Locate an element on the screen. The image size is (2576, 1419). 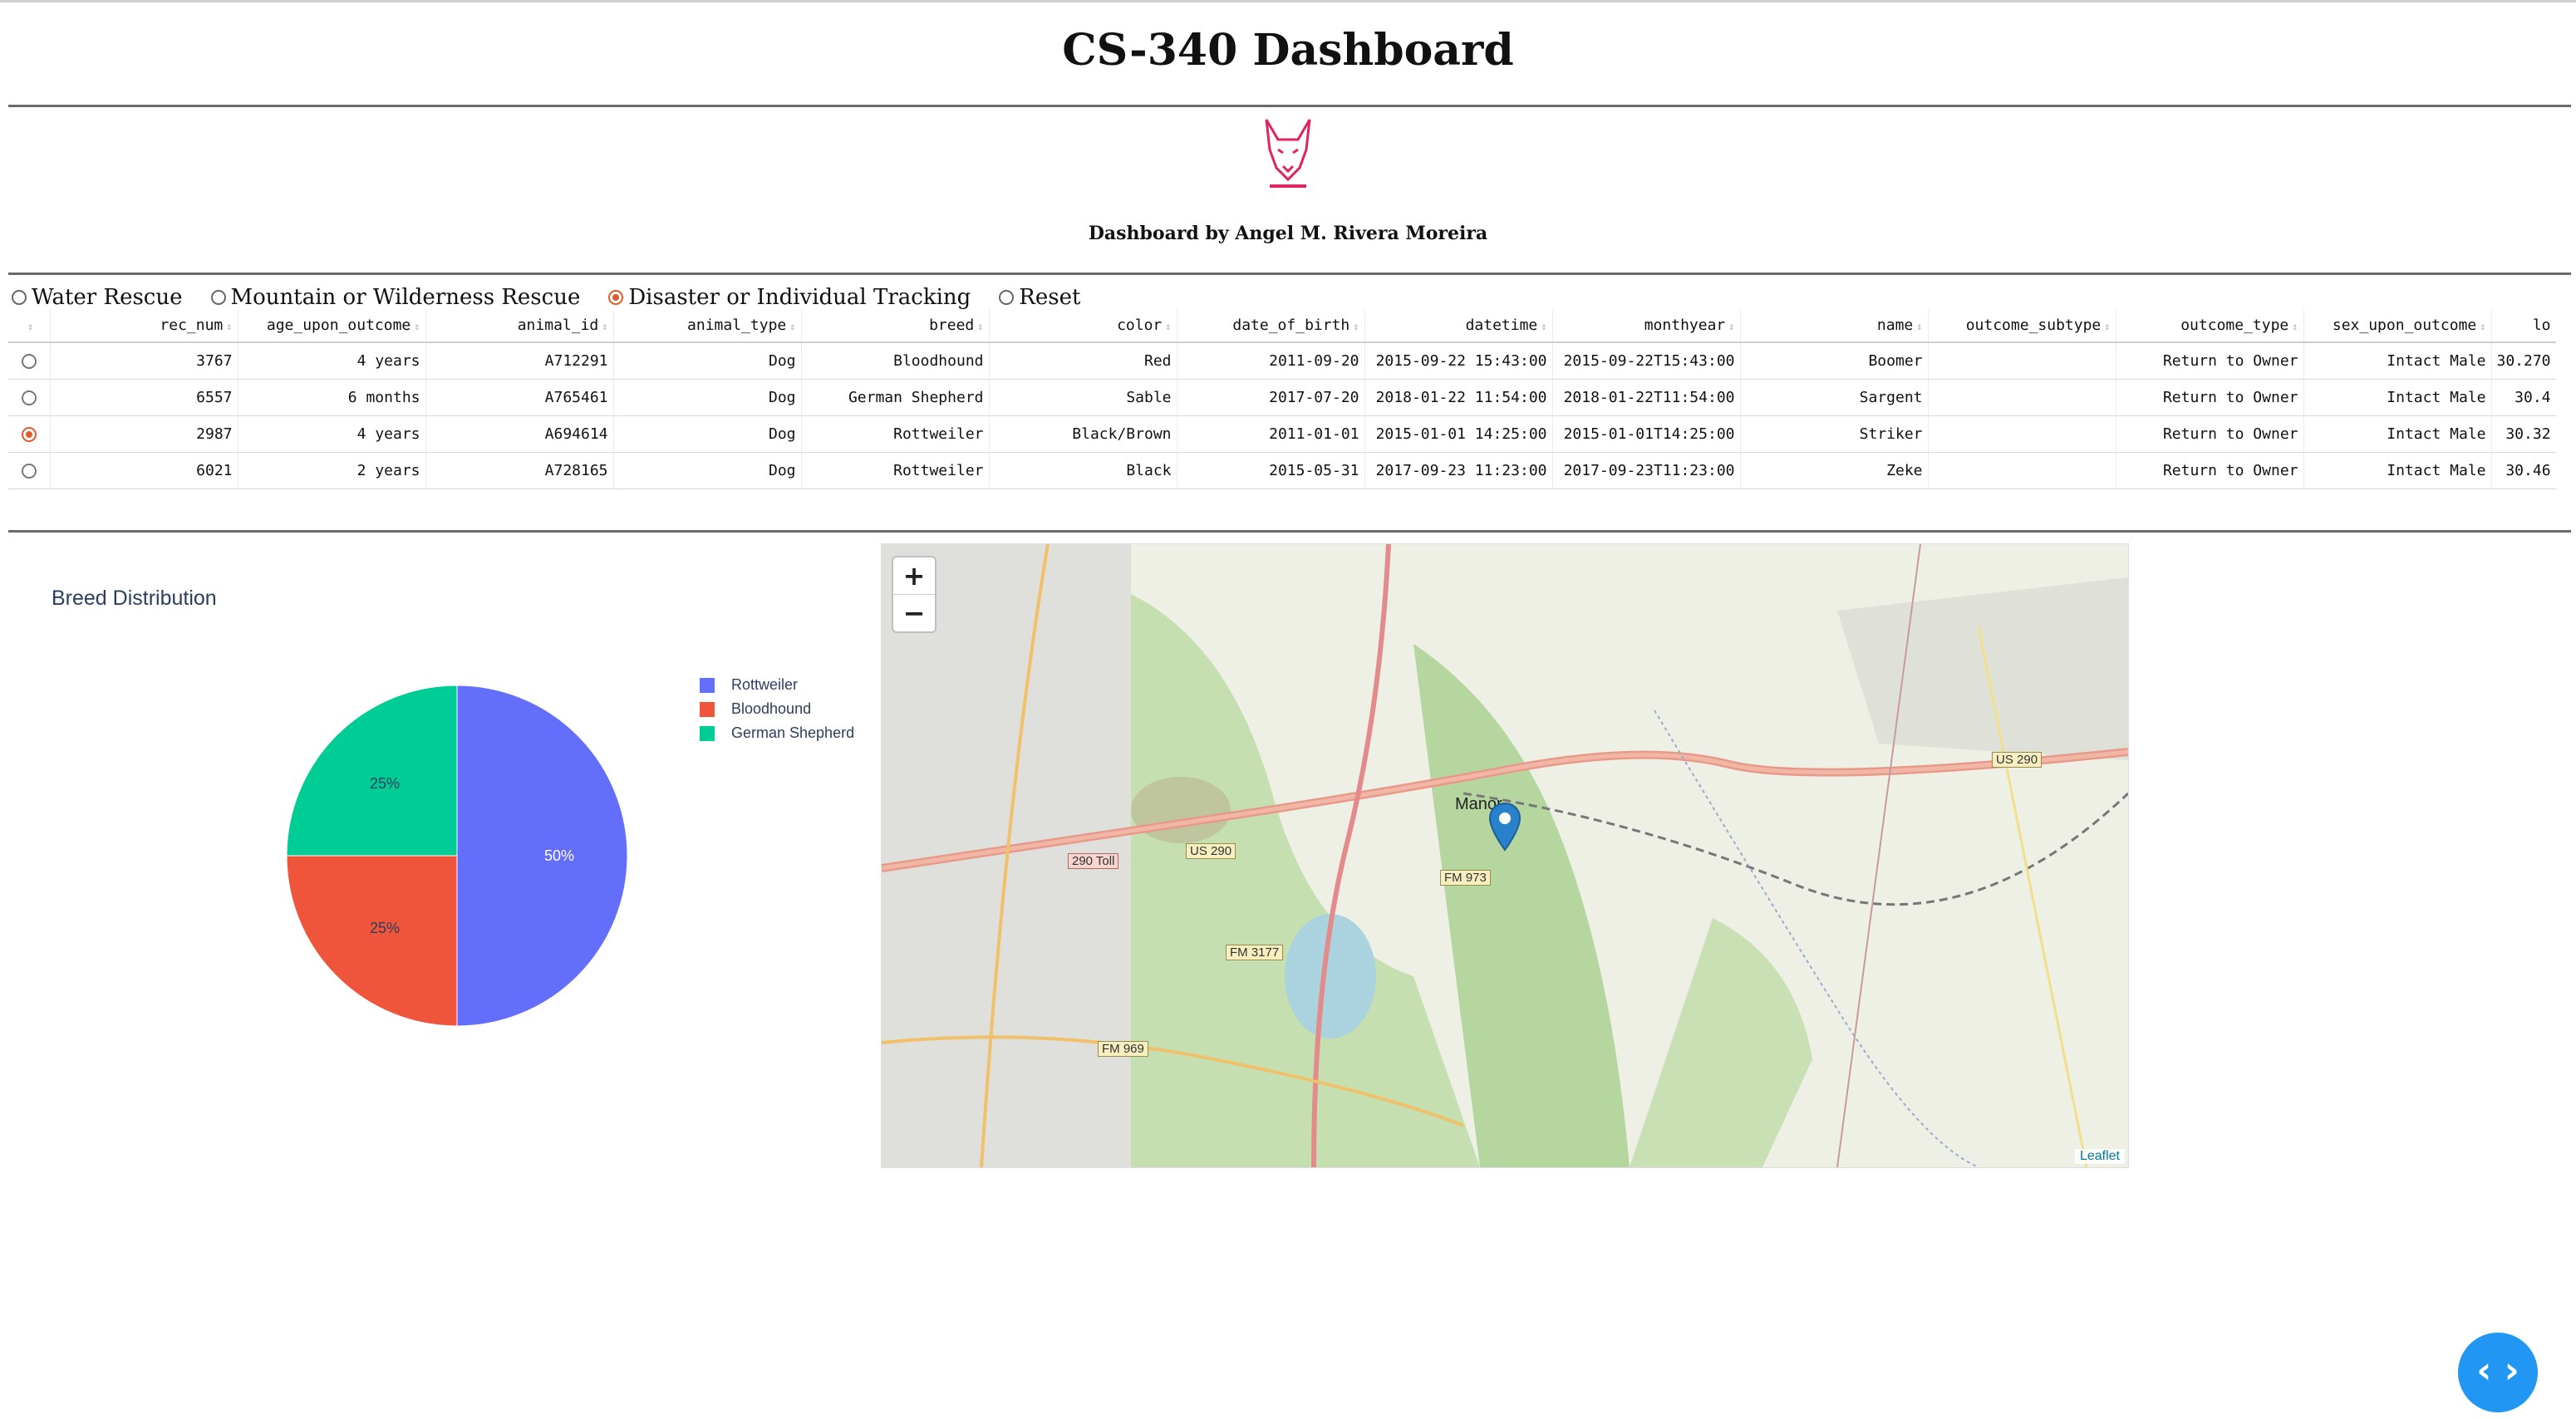
filter-option: Reset is located at coordinates (1039, 297).